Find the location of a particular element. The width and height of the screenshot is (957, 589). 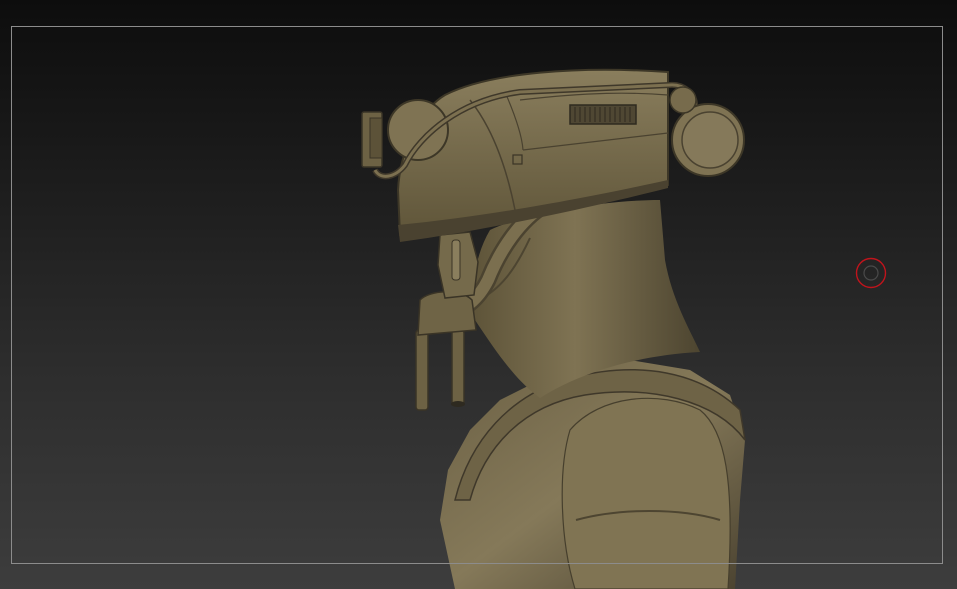

arm-shape is located at coordinates (646, 493).